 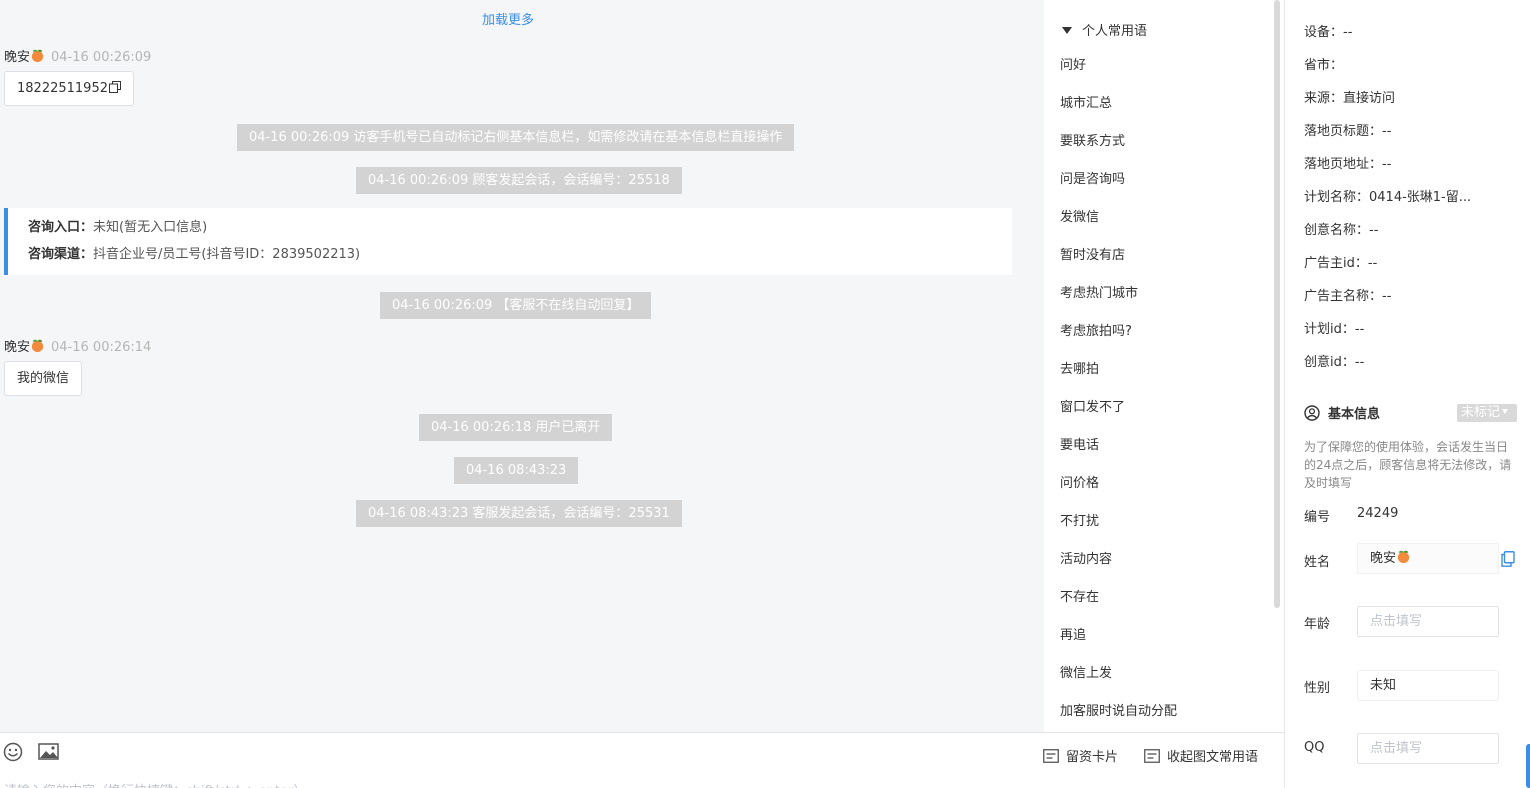 I want to click on quick-reply-item: 问好, so click(x=1118, y=66).